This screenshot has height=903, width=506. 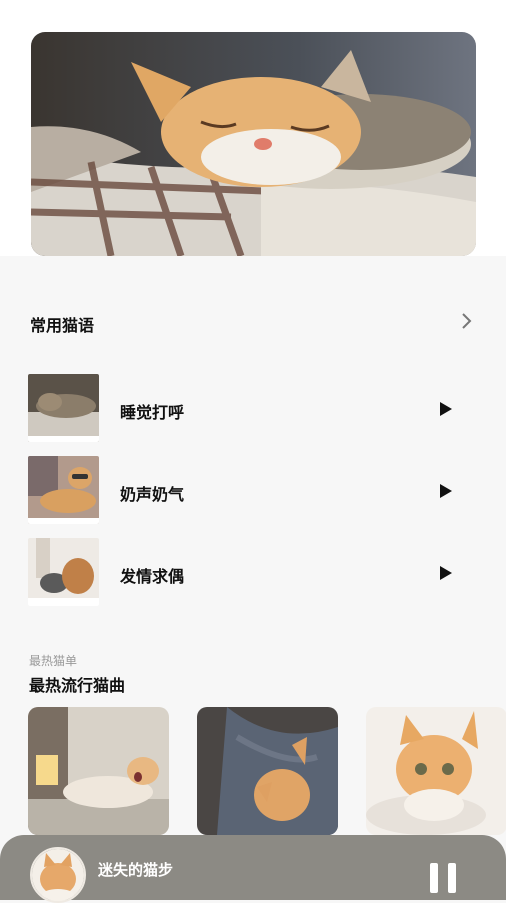 I want to click on sound-label: 奶声奶气, so click(x=152, y=494).